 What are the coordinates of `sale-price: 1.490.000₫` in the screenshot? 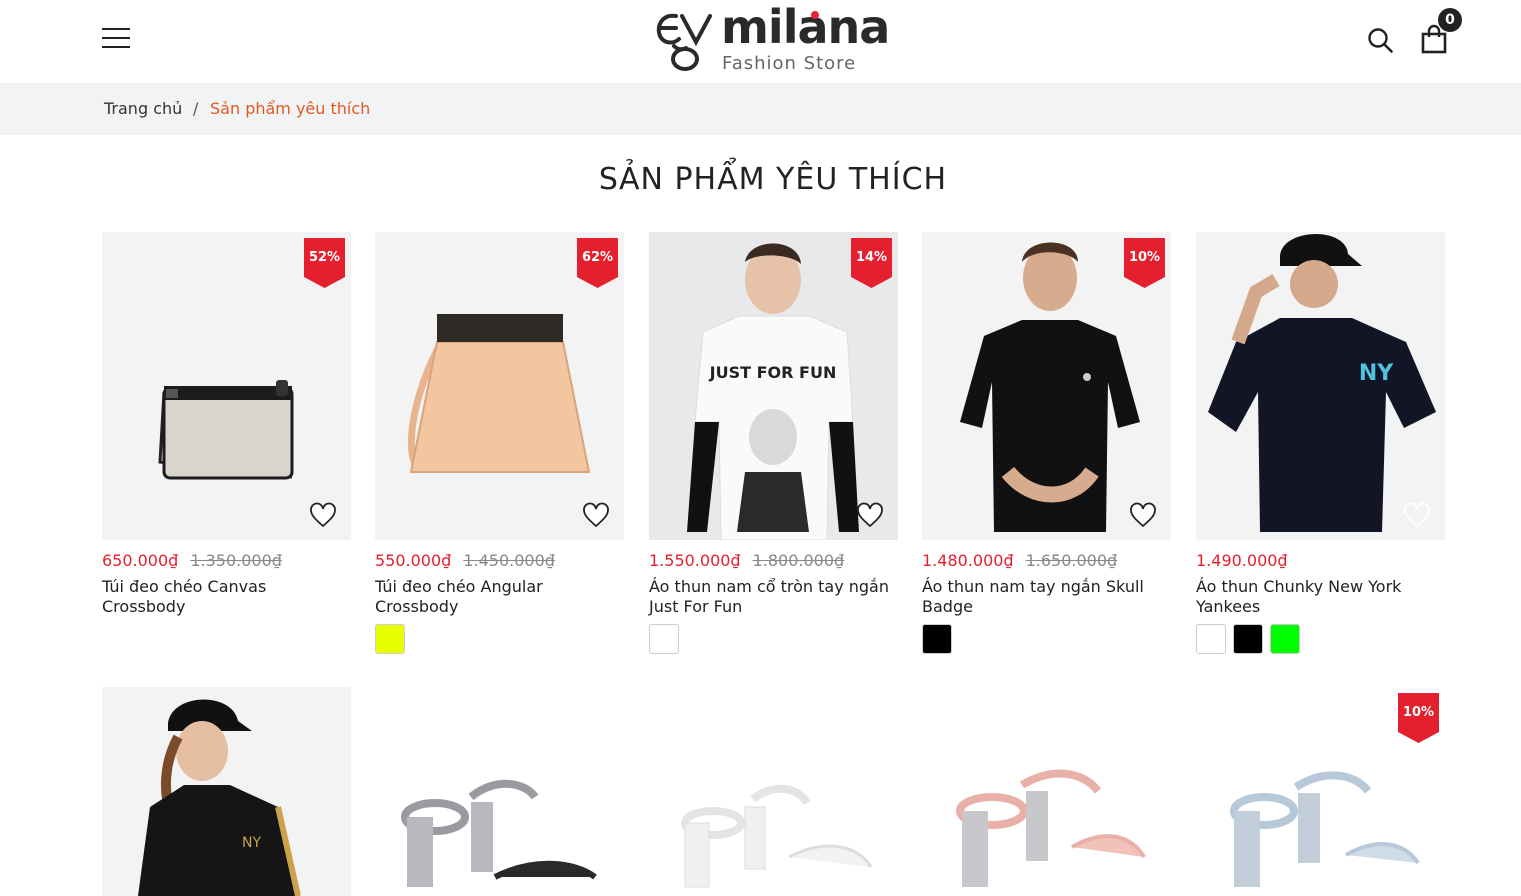 It's located at (1242, 560).